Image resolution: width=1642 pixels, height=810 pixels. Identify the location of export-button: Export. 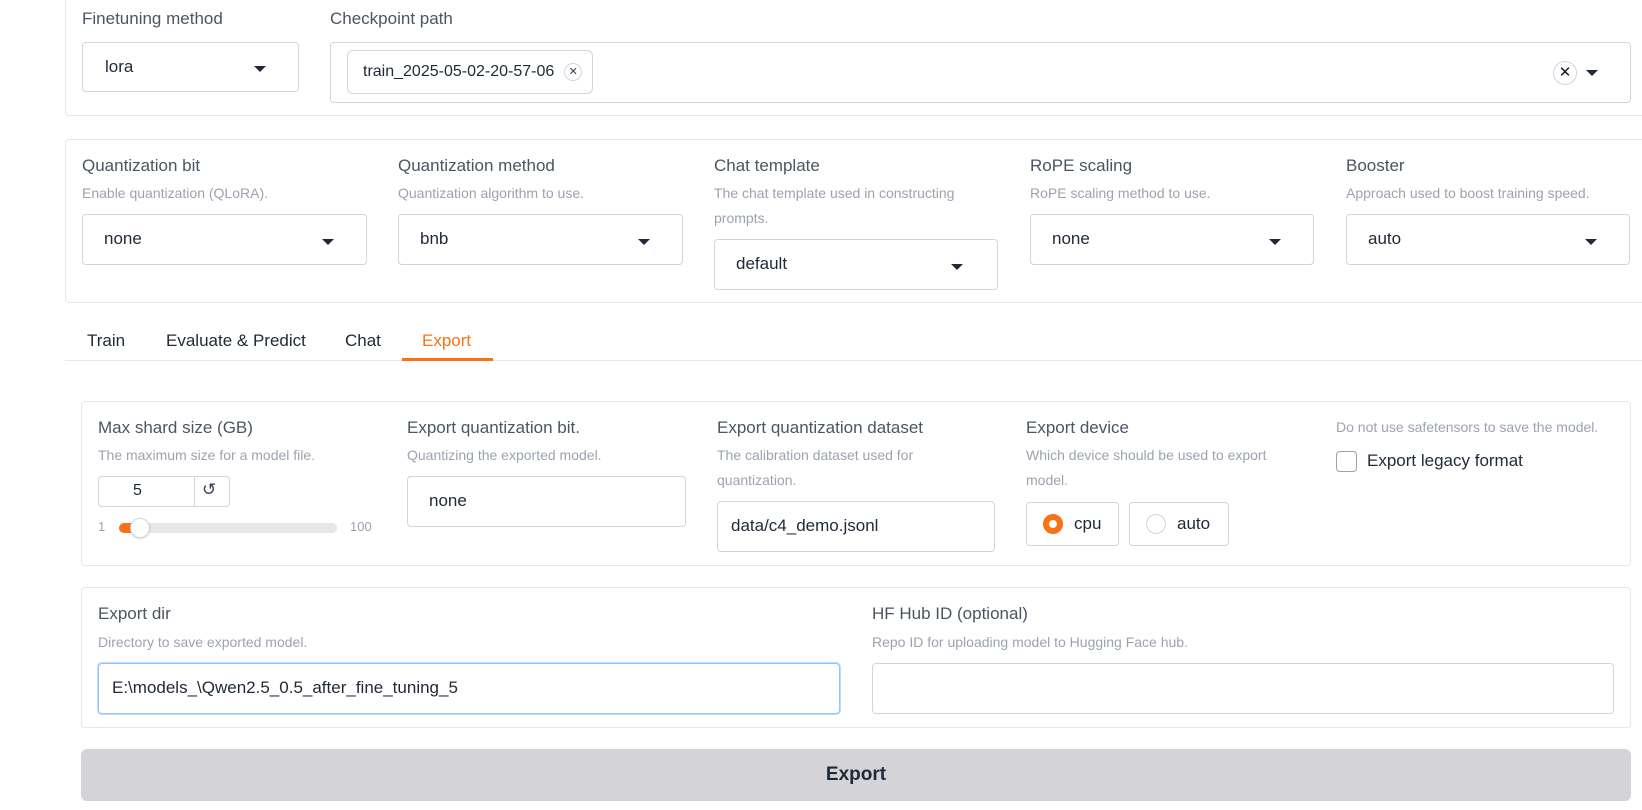
(856, 775).